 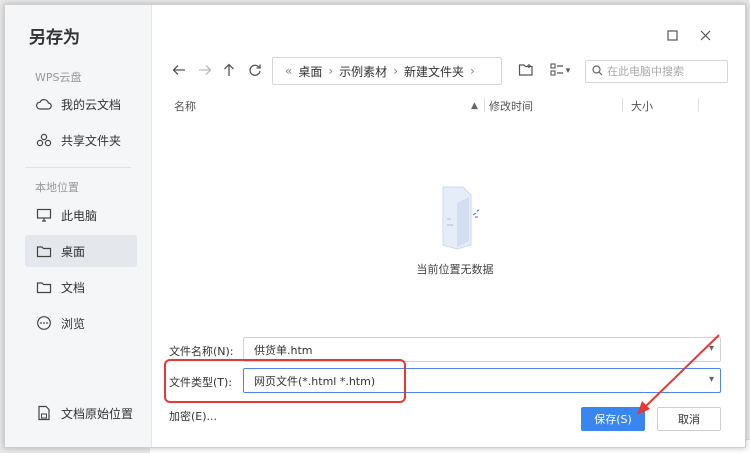 I want to click on sidebar-item-documents: 文档, so click(x=81, y=287).